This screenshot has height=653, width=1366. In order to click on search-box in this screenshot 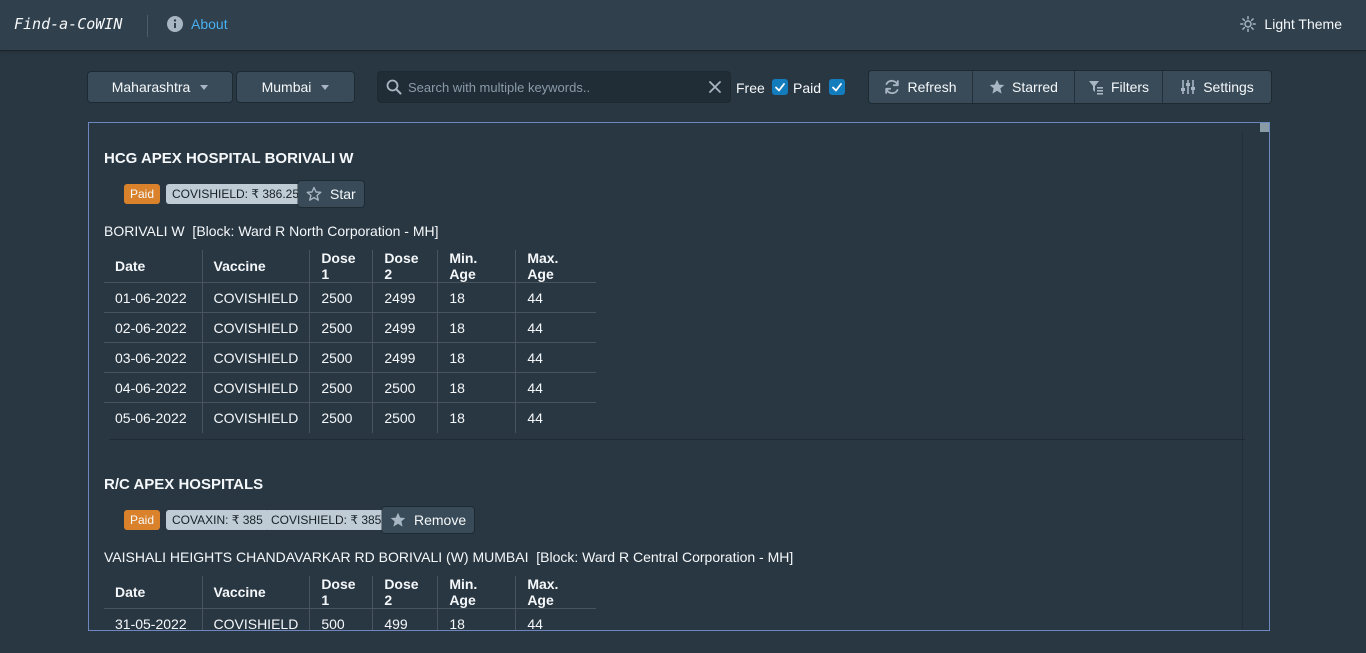, I will do `click(554, 87)`.